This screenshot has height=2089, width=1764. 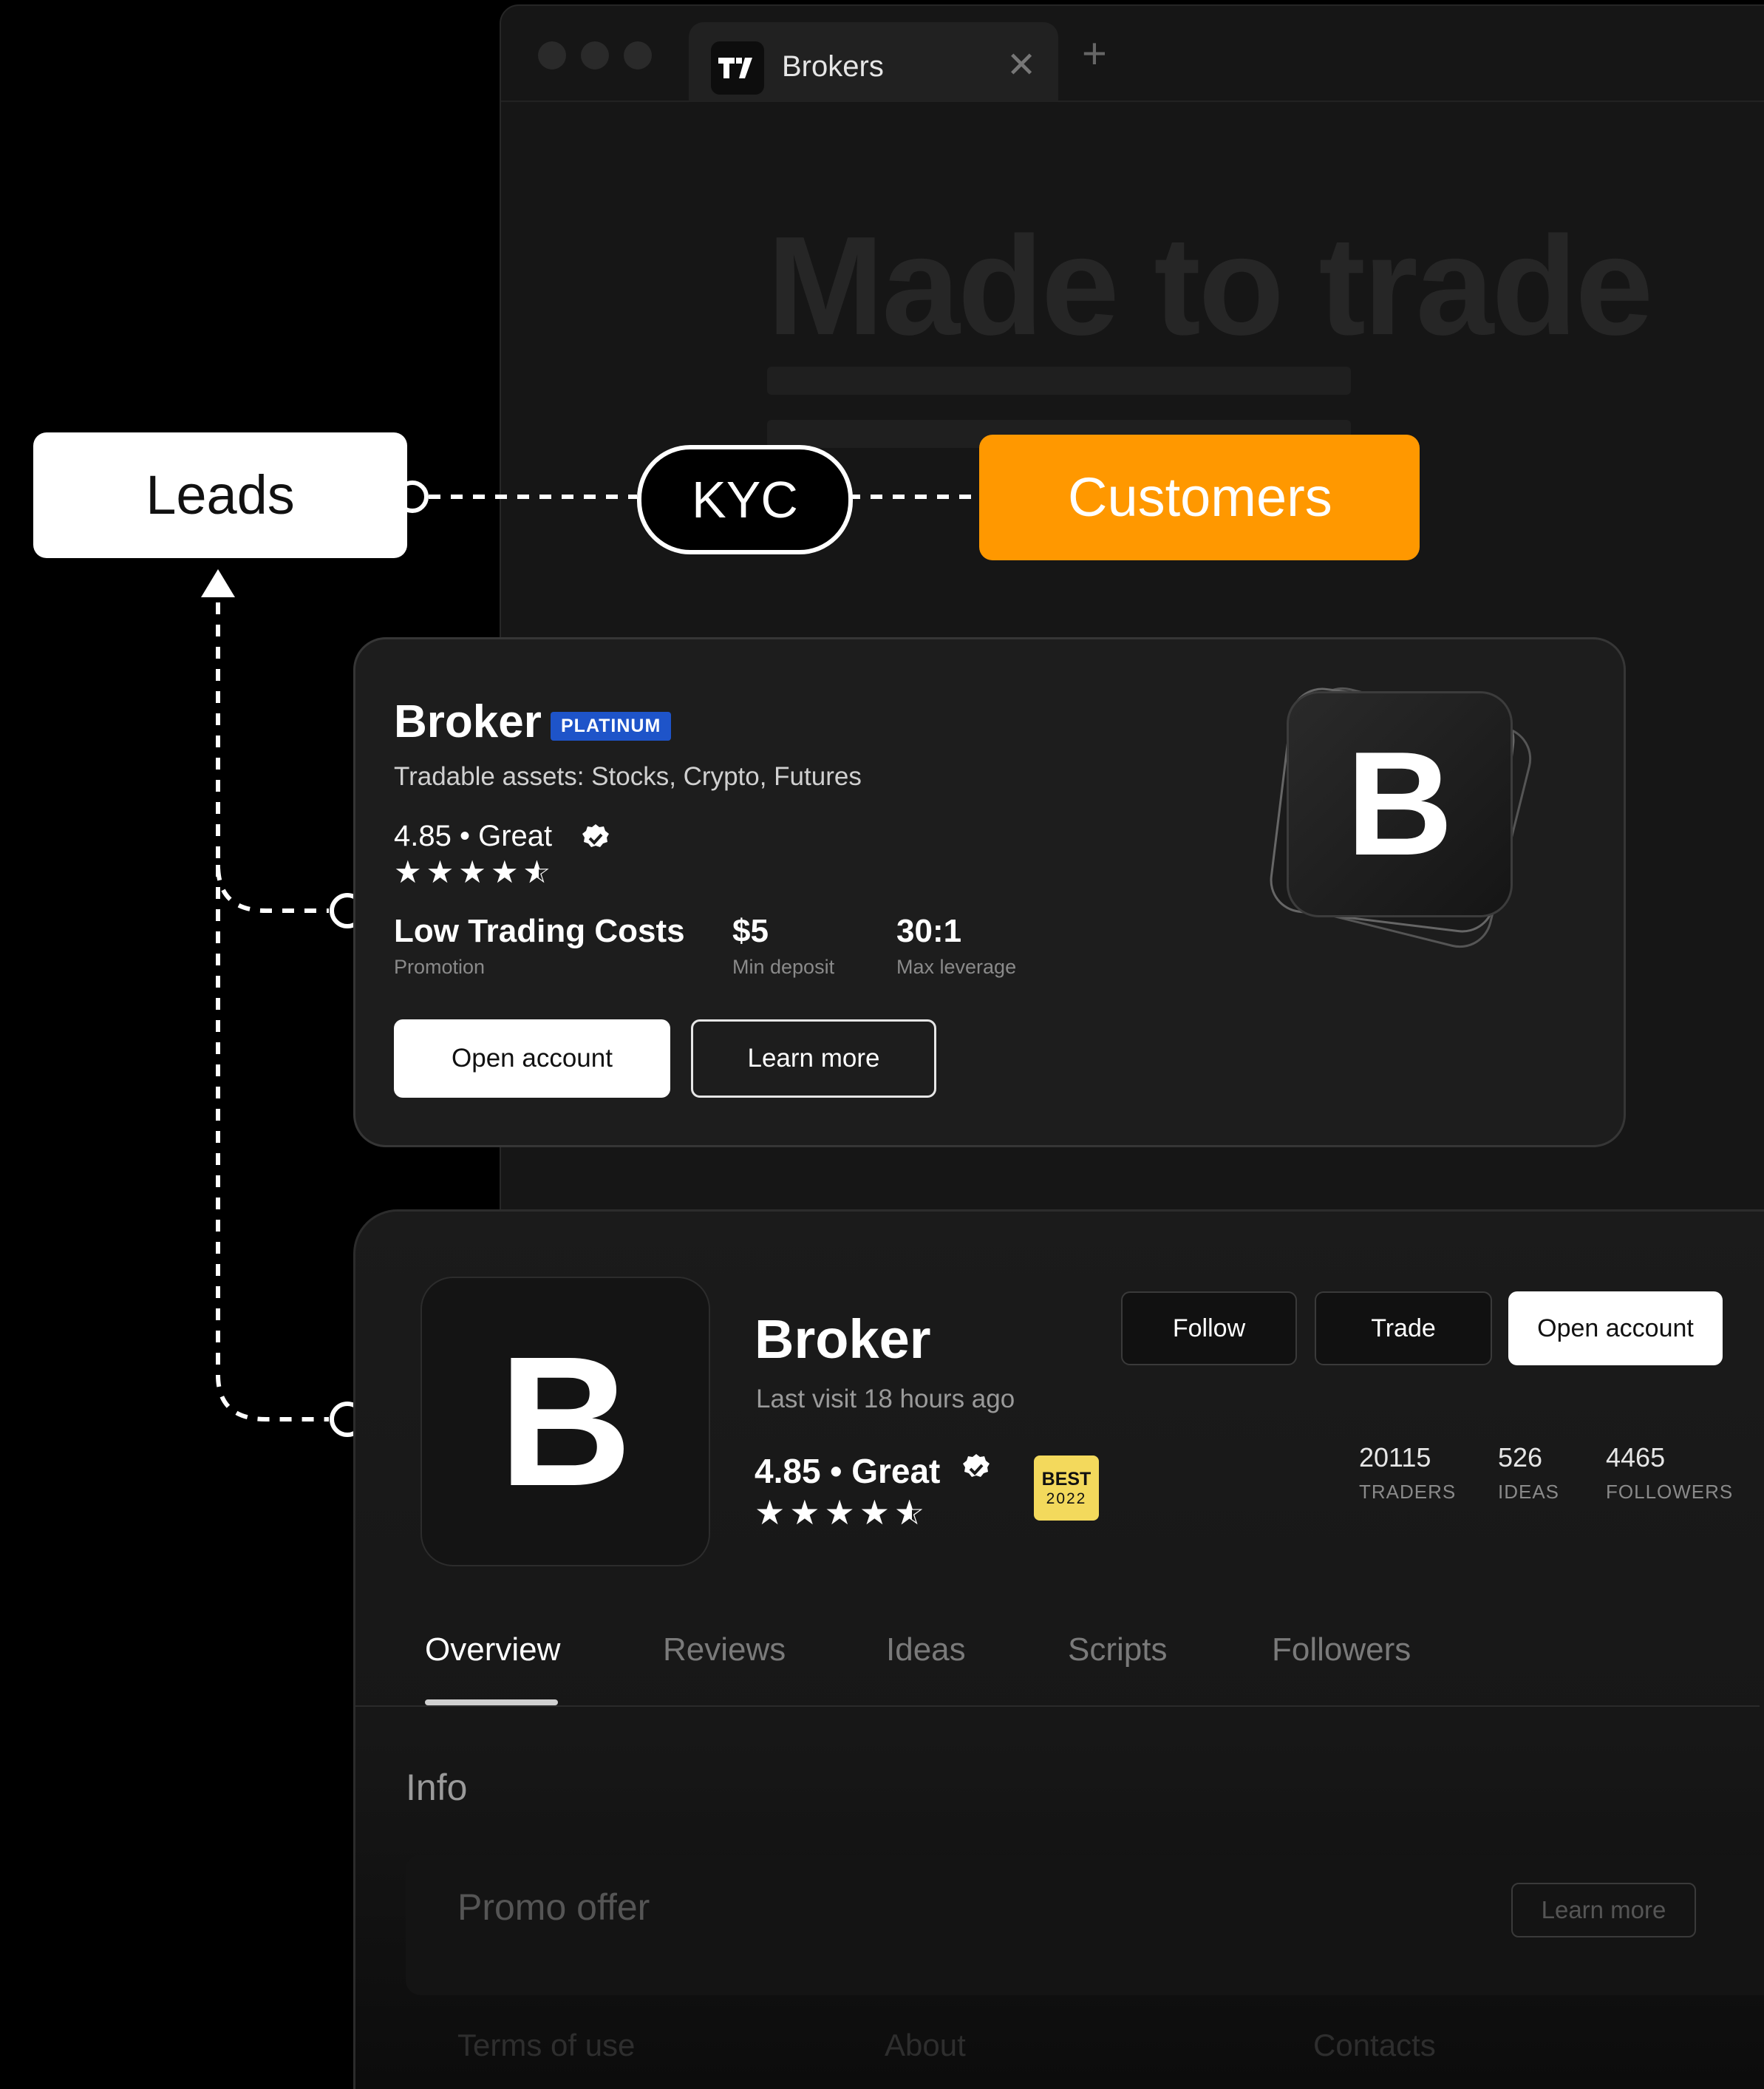 I want to click on best-2022-award-badge: BEST 2022, so click(x=1067, y=1488).